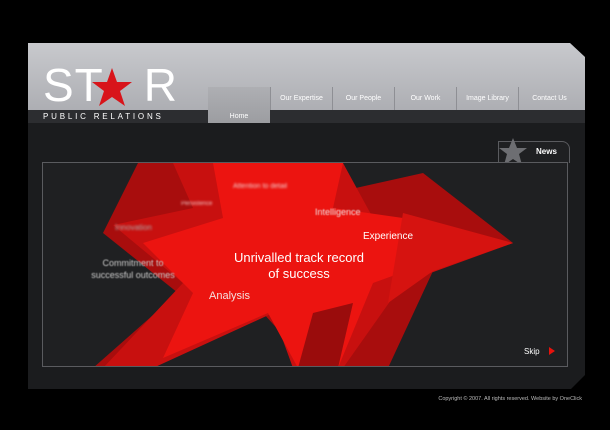 The image size is (610, 430). What do you see at coordinates (229, 296) in the screenshot?
I see `word-analysis: Analysis` at bounding box center [229, 296].